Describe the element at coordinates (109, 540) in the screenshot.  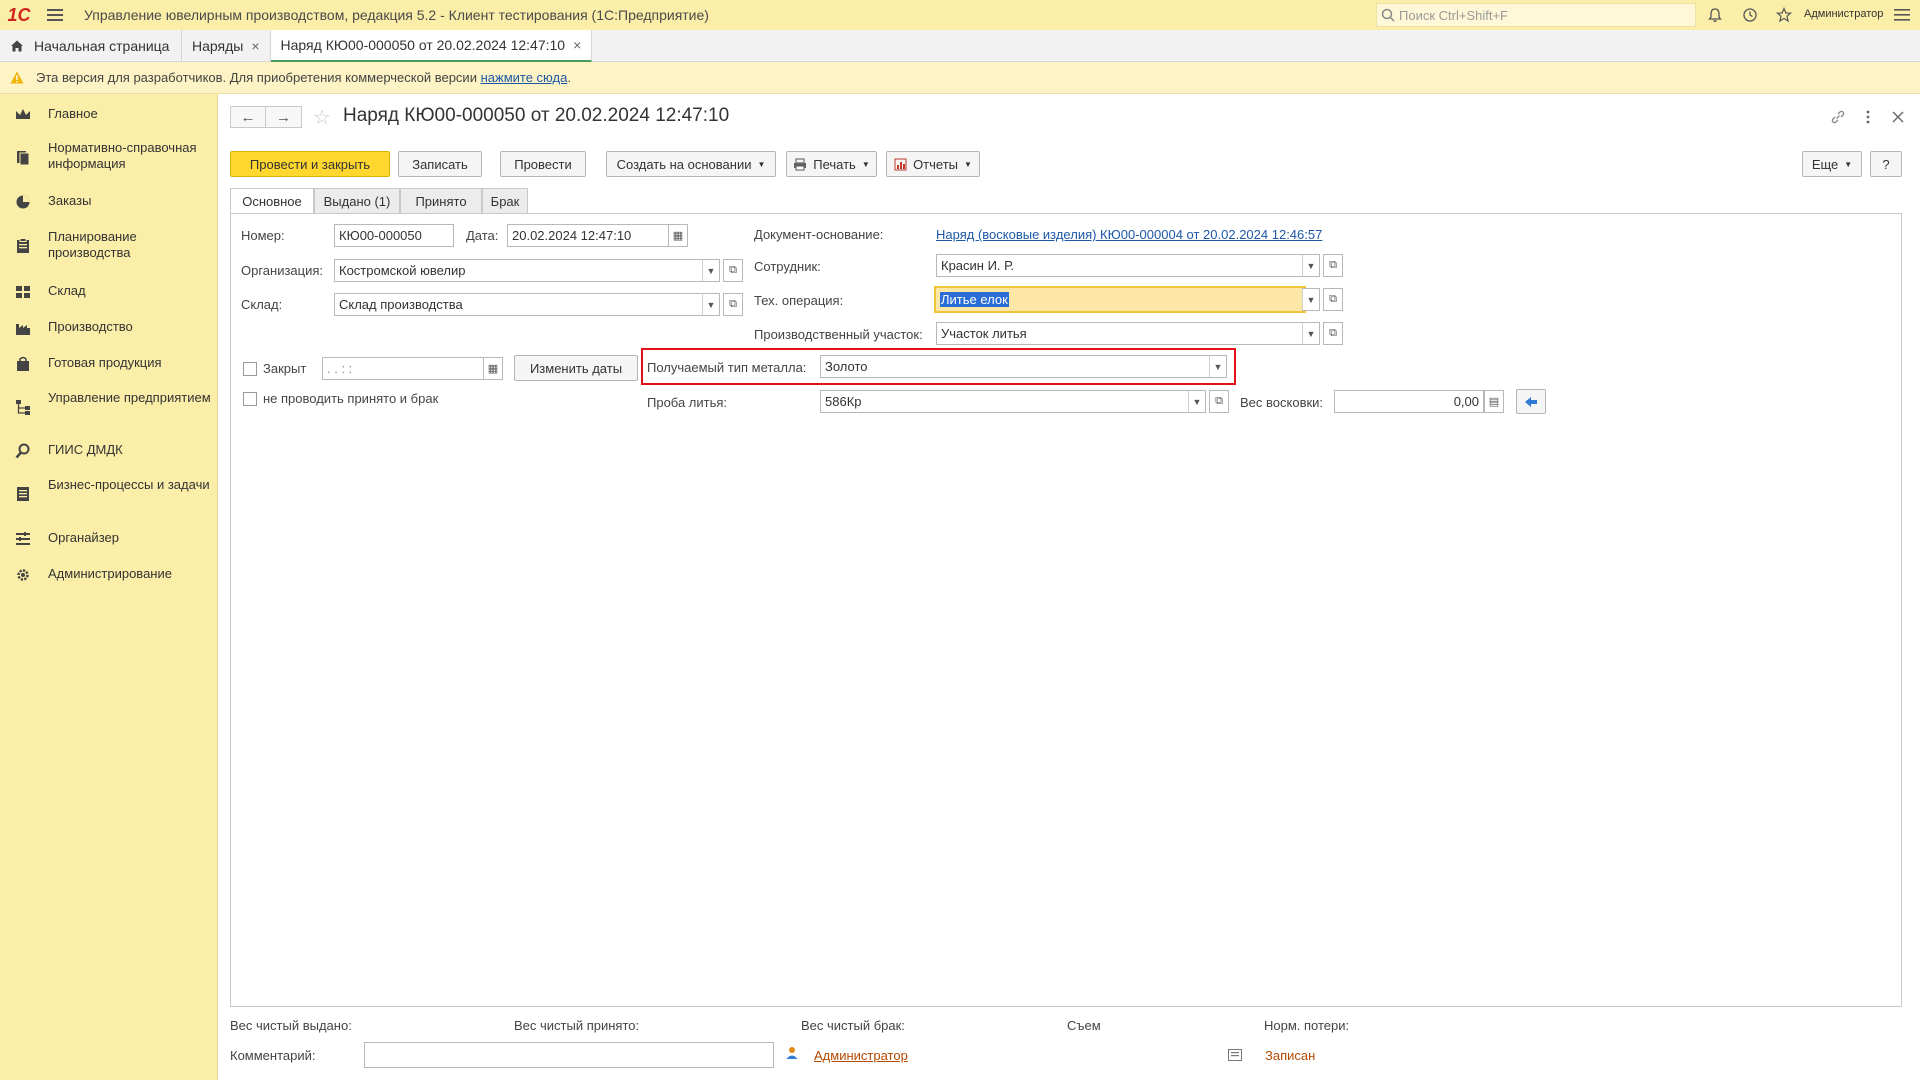
I see `sidebar-item-organizer: Органайзер` at that location.